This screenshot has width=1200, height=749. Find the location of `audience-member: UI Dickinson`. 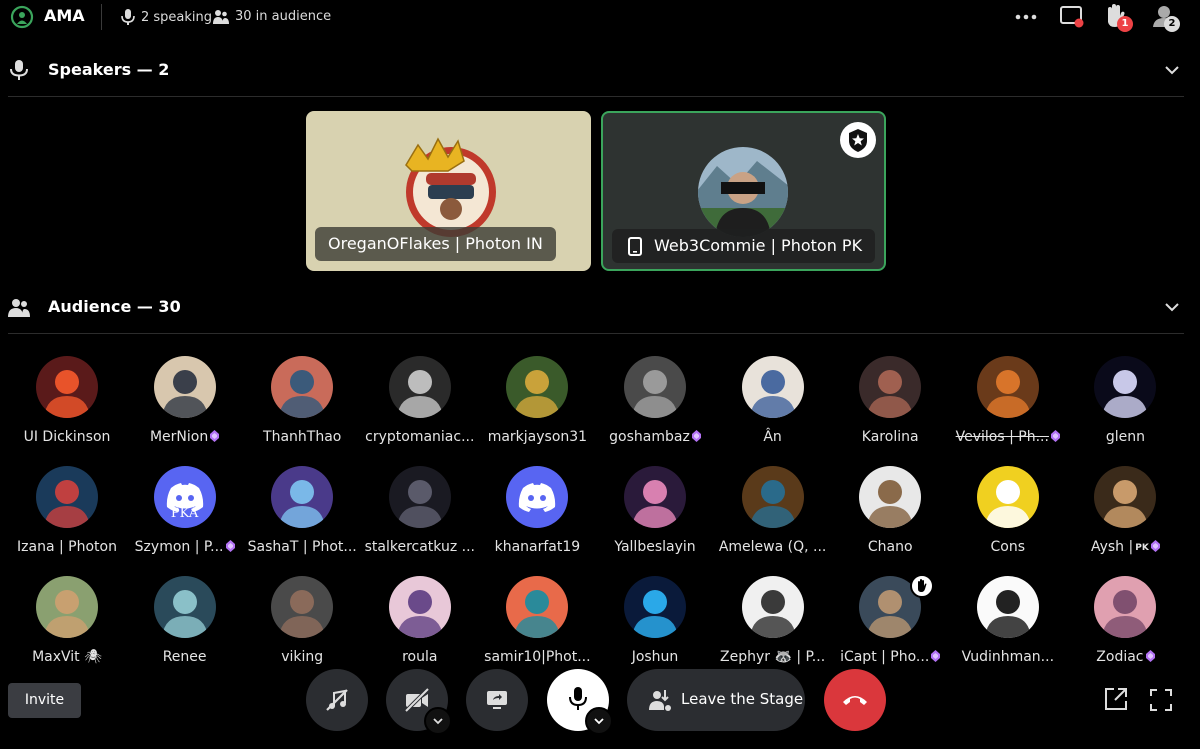

audience-member: UI Dickinson is located at coordinates (67, 411).